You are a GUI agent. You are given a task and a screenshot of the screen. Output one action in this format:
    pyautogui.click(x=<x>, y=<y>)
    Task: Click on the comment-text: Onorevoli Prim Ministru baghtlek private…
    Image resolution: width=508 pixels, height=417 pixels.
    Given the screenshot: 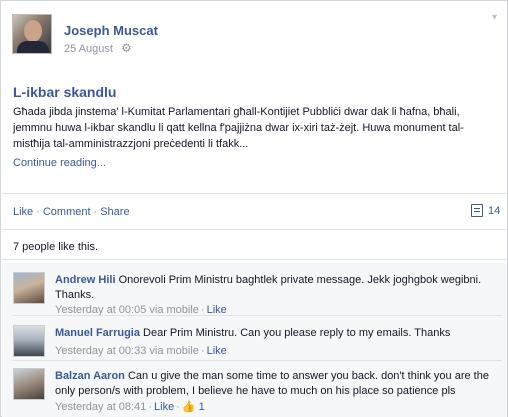 What is the action you would take?
    pyautogui.click(x=268, y=287)
    